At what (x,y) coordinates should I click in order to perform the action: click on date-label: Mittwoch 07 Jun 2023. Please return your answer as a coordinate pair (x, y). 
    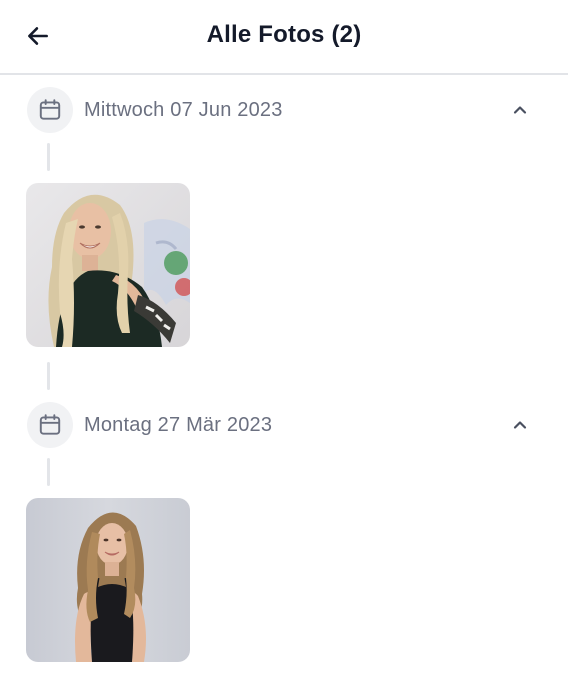
    Looking at the image, I should click on (183, 110).